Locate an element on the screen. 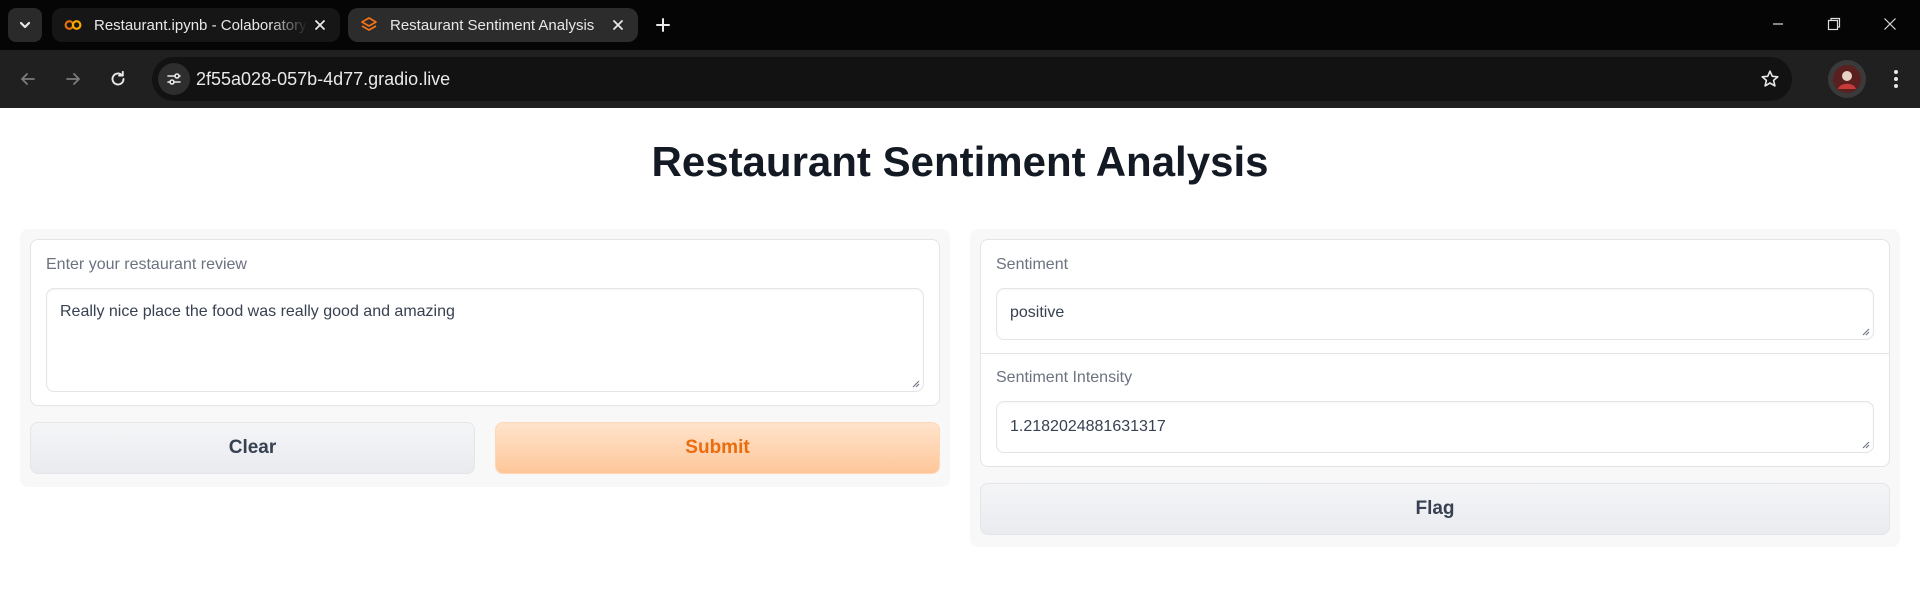  tune-icon is located at coordinates (174, 79).